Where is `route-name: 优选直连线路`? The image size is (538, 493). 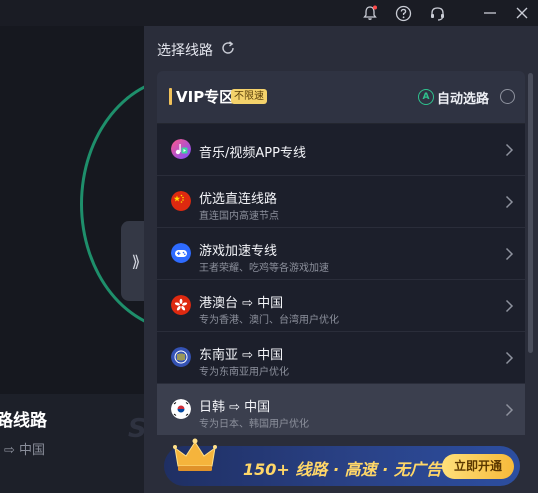 route-name: 优选直连线路 is located at coordinates (238, 199).